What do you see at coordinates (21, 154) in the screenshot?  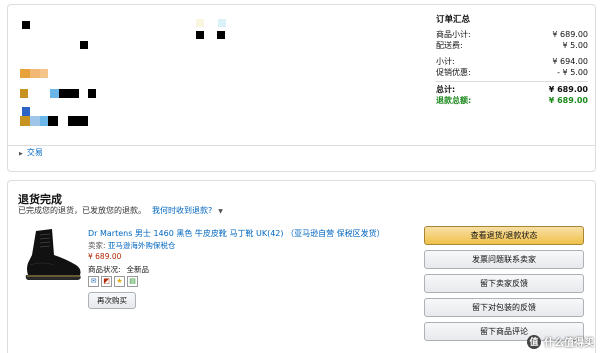 I see `caret-right-icon: ▶` at bounding box center [21, 154].